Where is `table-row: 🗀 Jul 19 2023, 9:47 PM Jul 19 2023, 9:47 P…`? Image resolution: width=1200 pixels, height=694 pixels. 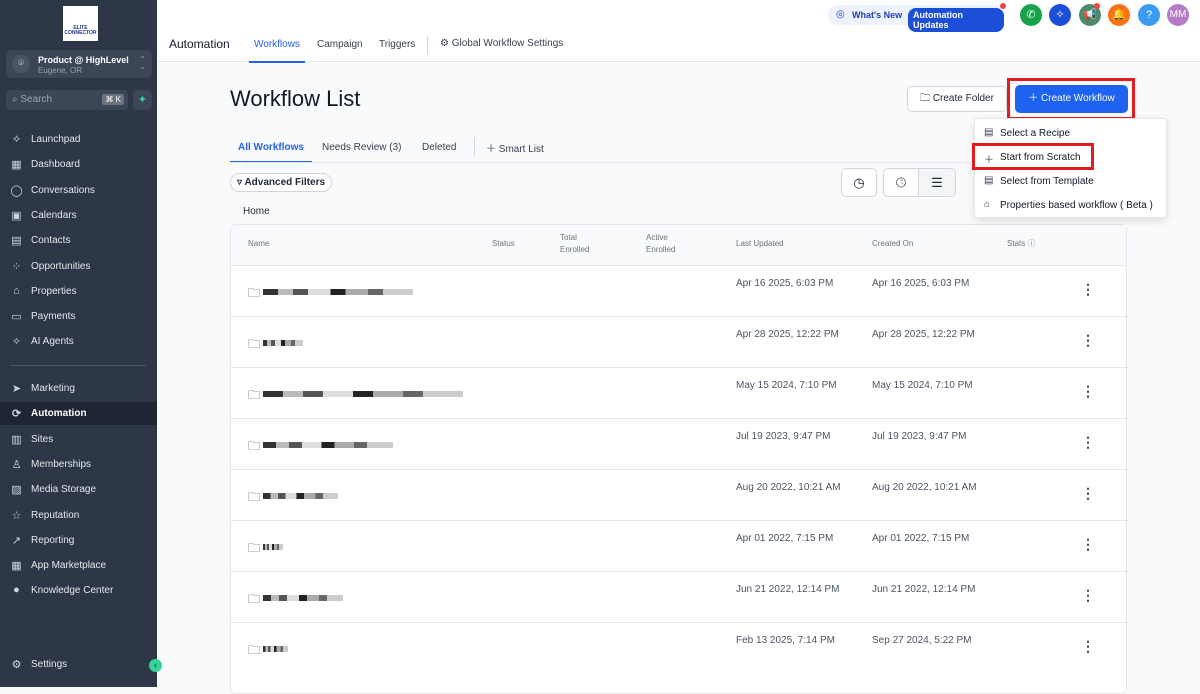
table-row: 🗀 Jul 19 2023, 9:47 PM Jul 19 2023, 9:47 P… is located at coordinates (679, 443).